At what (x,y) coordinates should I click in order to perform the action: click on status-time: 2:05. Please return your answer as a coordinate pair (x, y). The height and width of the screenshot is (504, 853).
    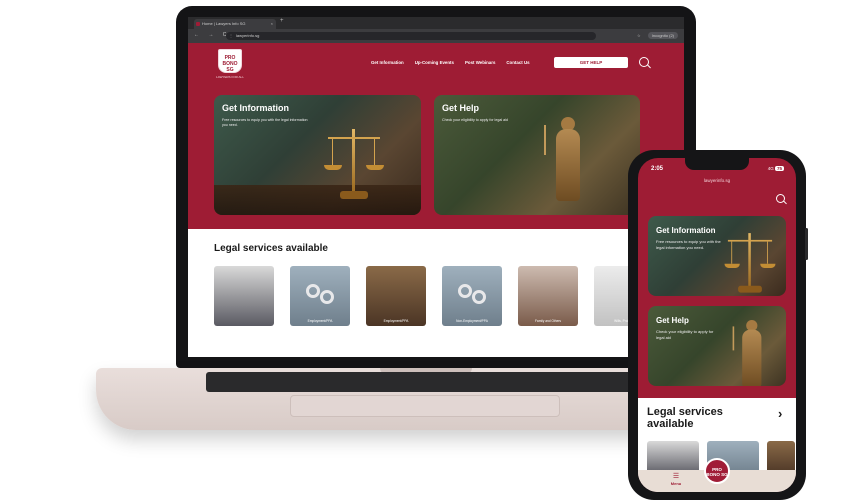
    Looking at the image, I should click on (657, 169).